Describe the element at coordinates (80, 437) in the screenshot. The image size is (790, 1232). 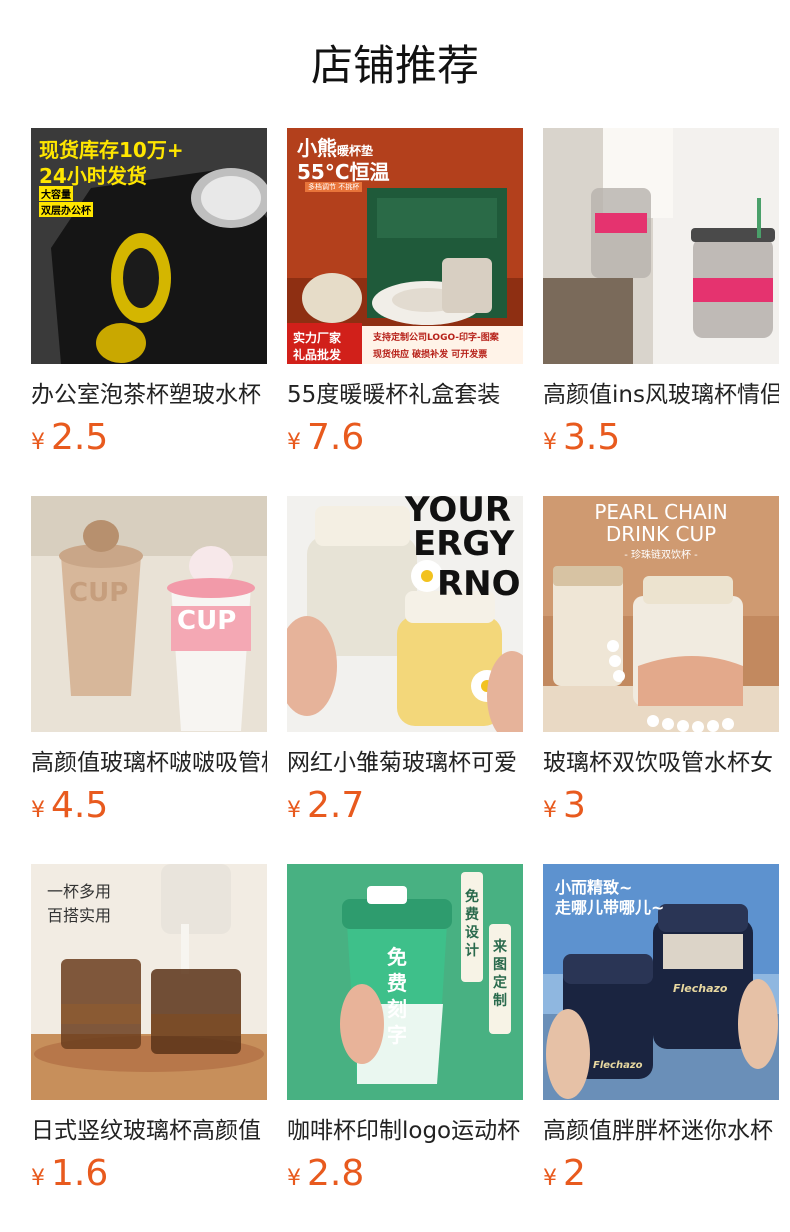
I see `price-value: 2.5` at that location.